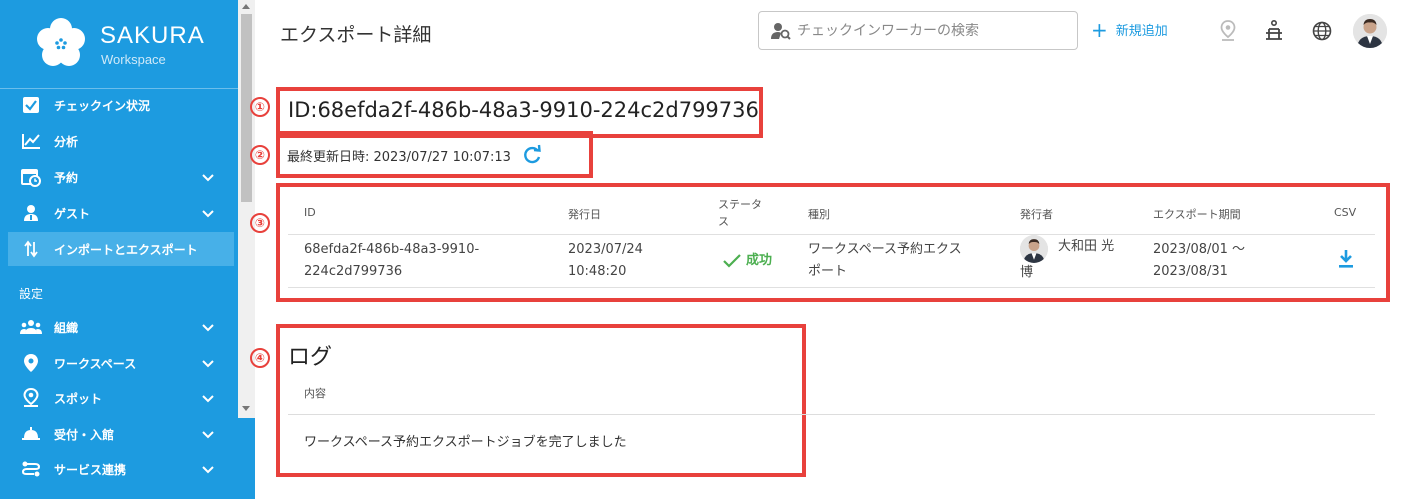  I want to click on sidebar-item-label: スポット, so click(78, 398).